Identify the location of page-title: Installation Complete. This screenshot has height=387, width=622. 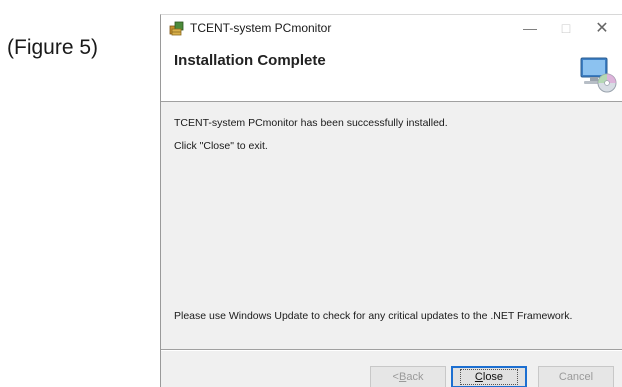
(250, 60).